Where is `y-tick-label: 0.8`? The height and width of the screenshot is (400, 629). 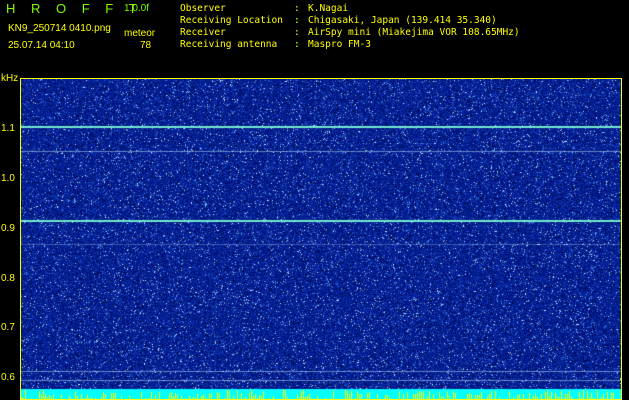 y-tick-label: 0.8 is located at coordinates (8, 278).